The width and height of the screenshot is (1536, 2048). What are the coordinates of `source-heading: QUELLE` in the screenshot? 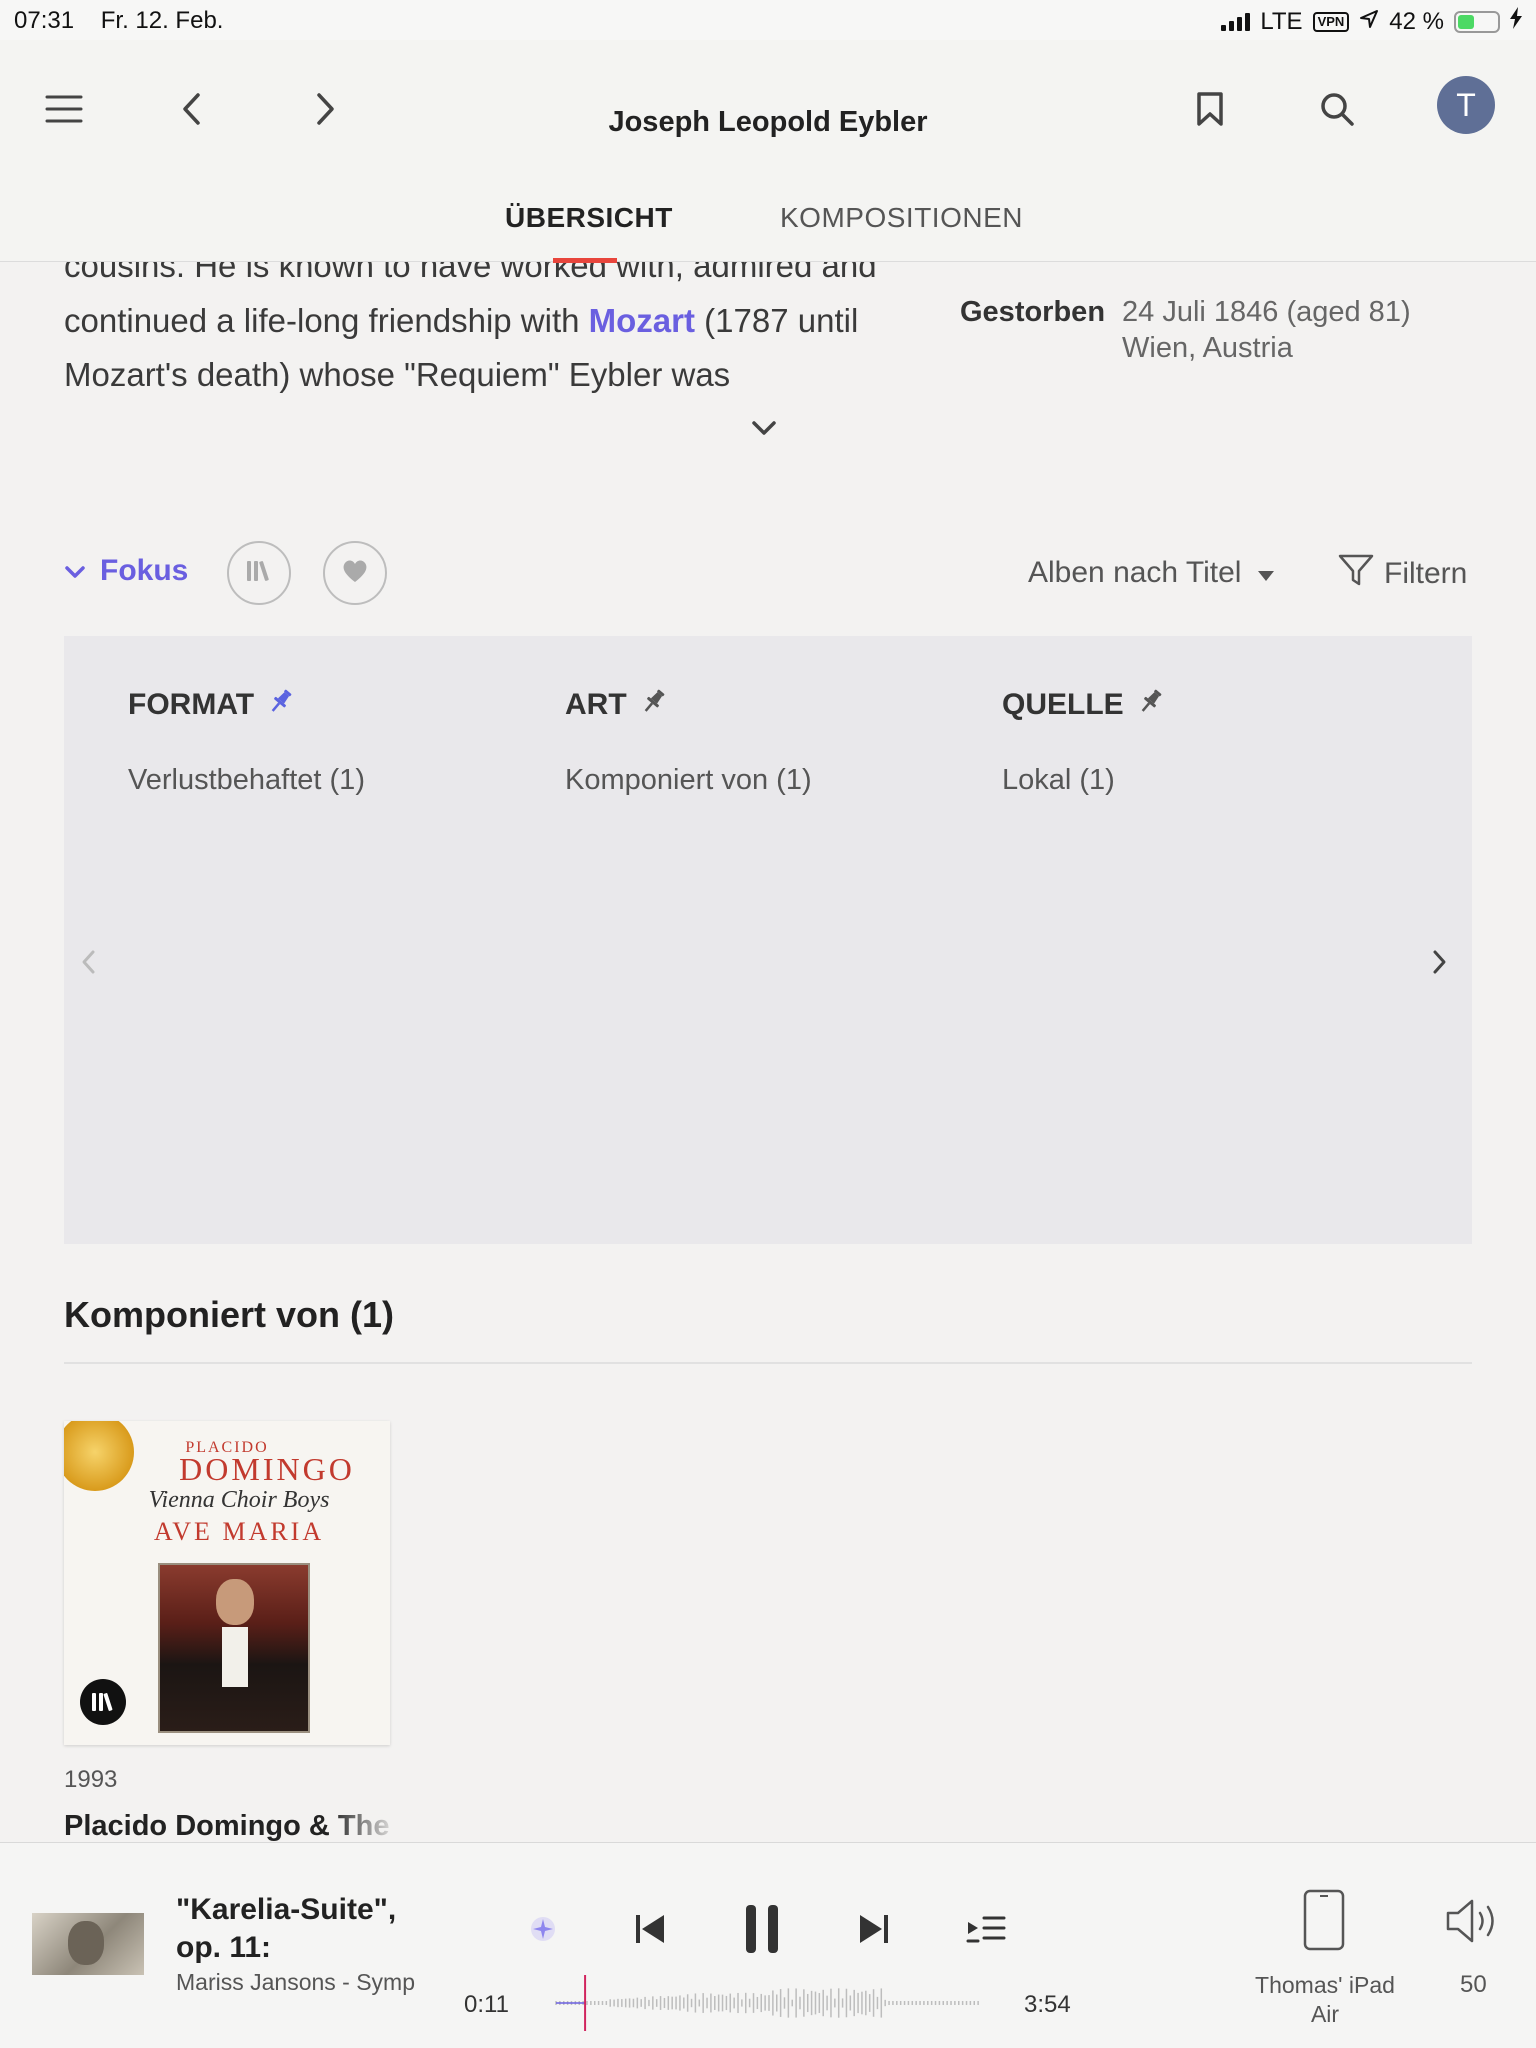 It's located at (1063, 704).